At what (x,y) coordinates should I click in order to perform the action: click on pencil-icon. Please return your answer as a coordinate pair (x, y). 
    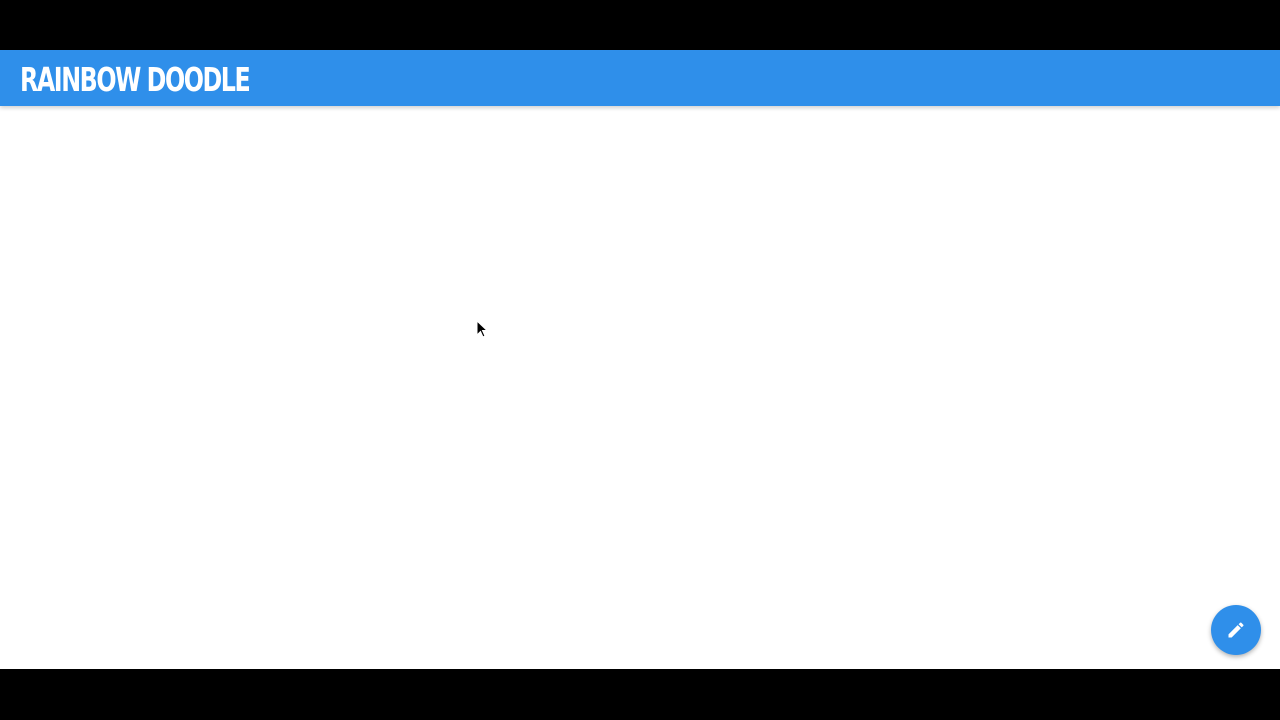
    Looking at the image, I should click on (1236, 630).